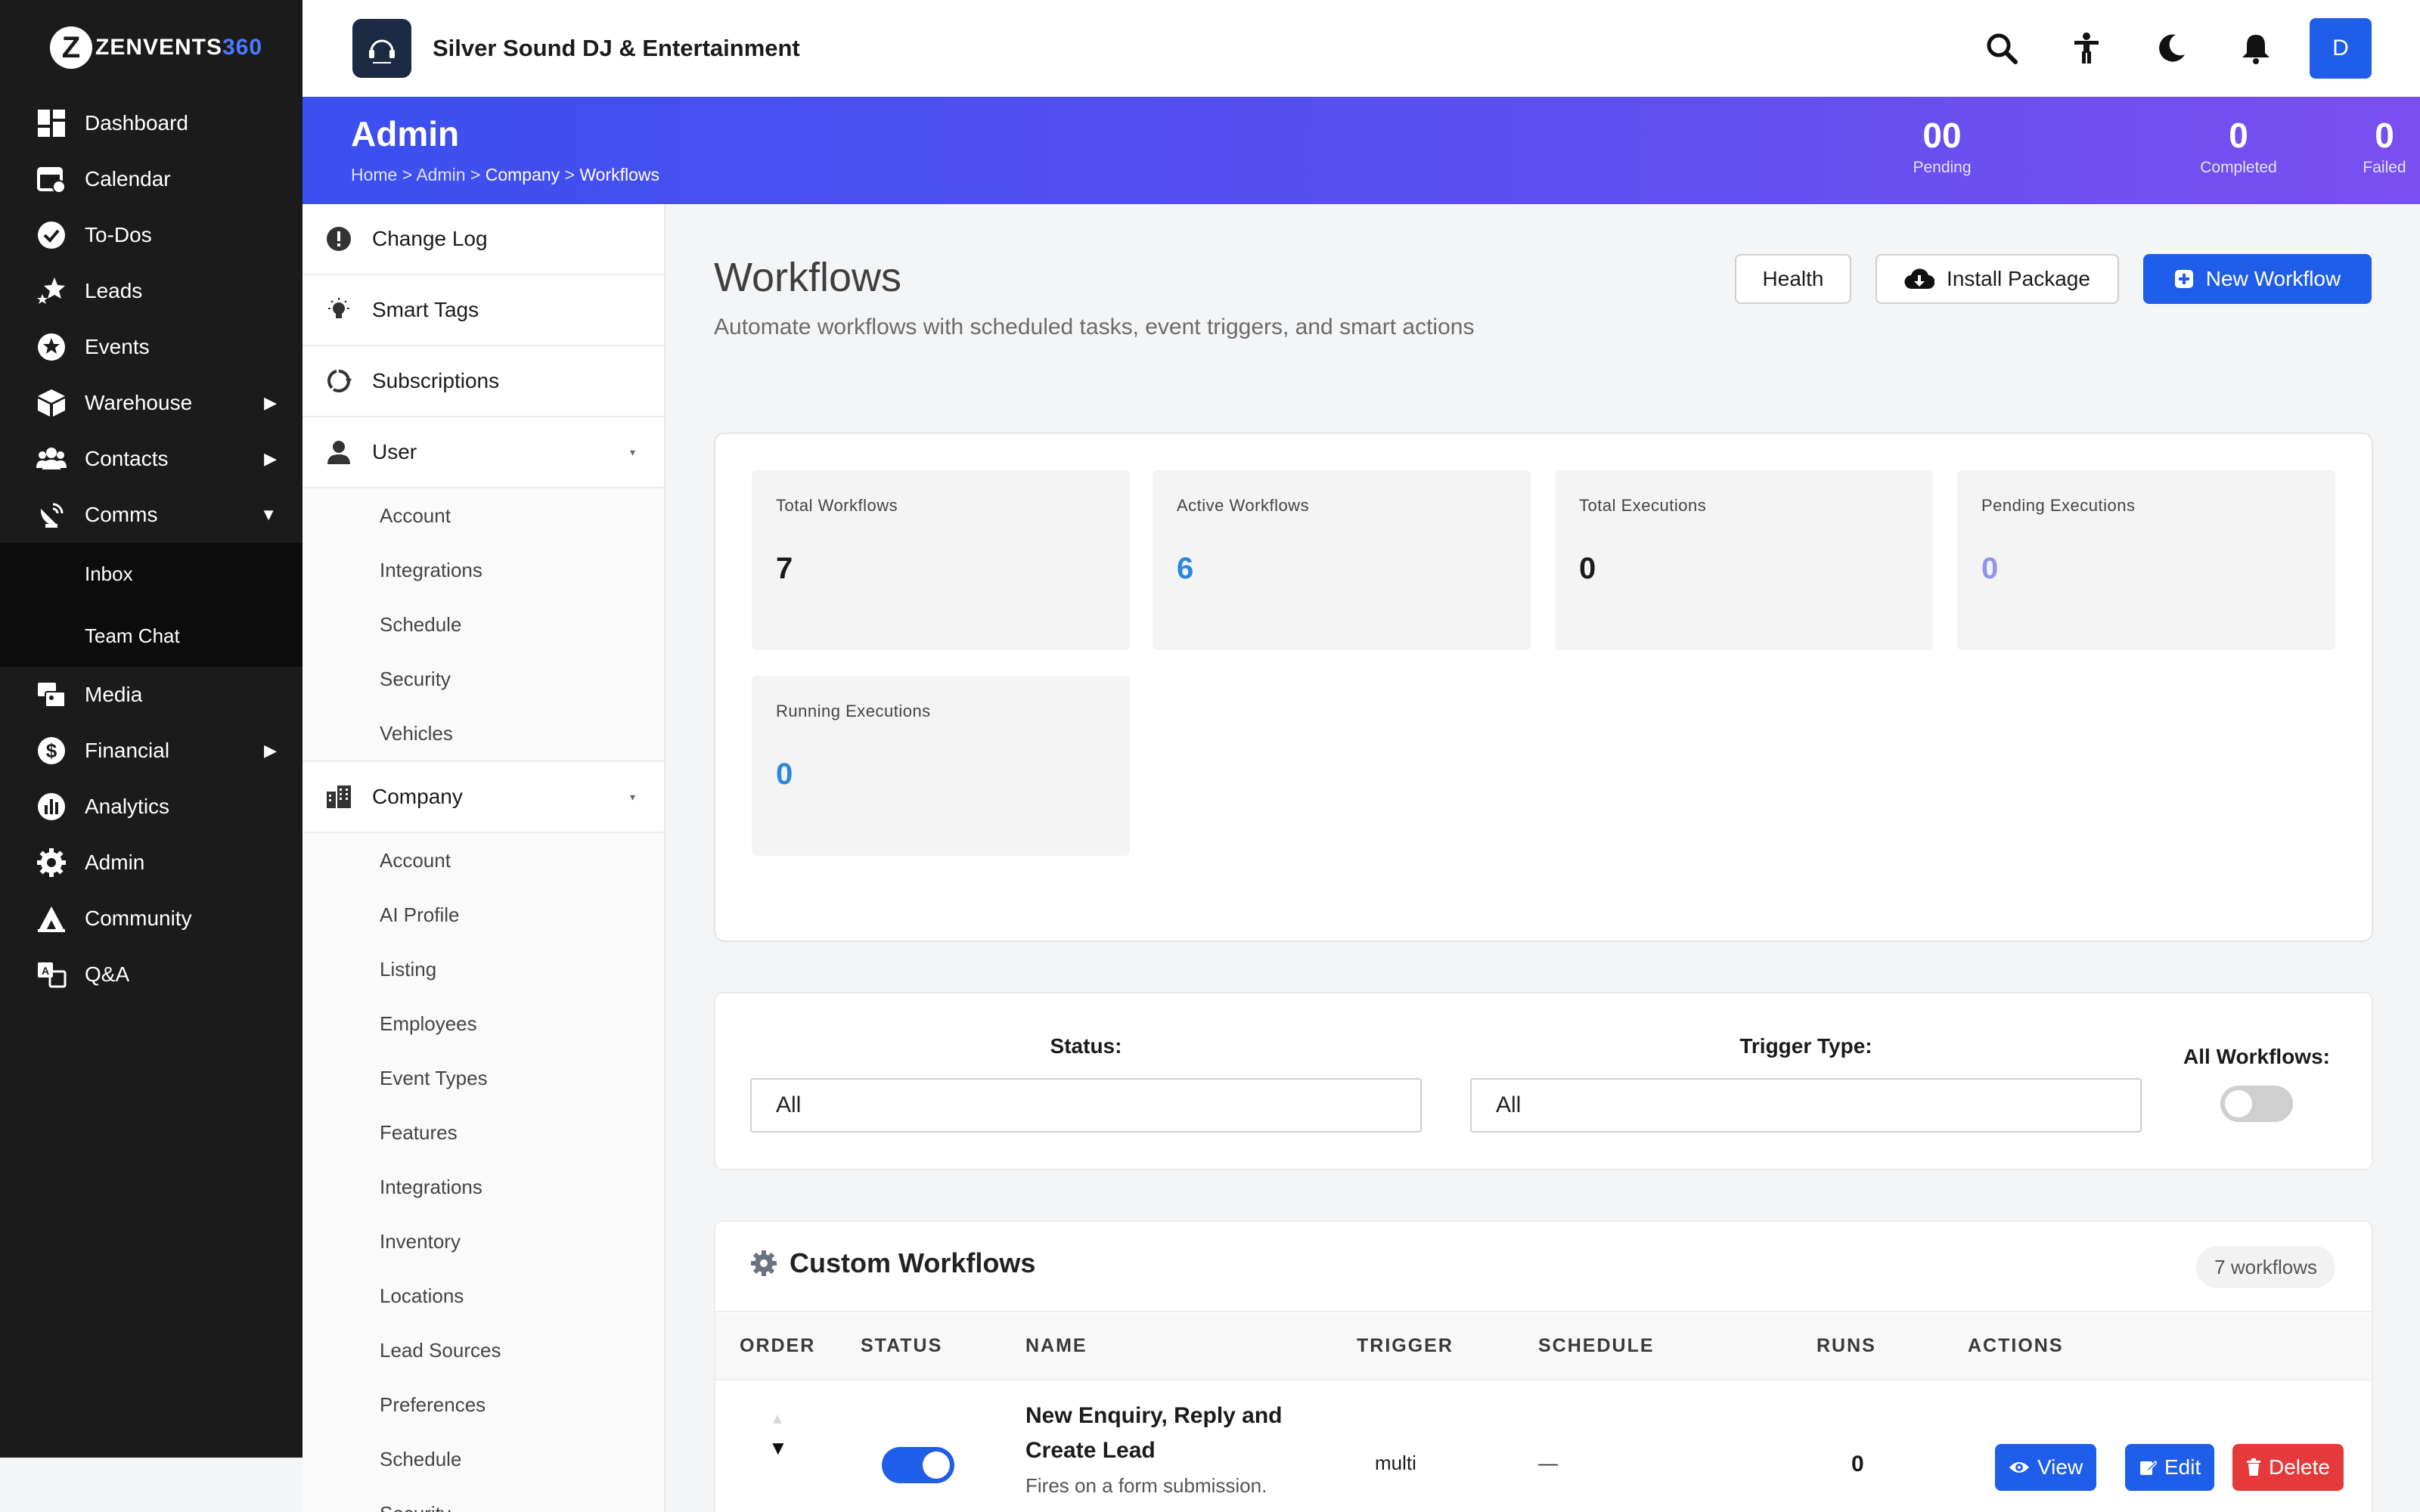  Describe the element at coordinates (2184, 279) in the screenshot. I see `plus-square-icon` at that location.